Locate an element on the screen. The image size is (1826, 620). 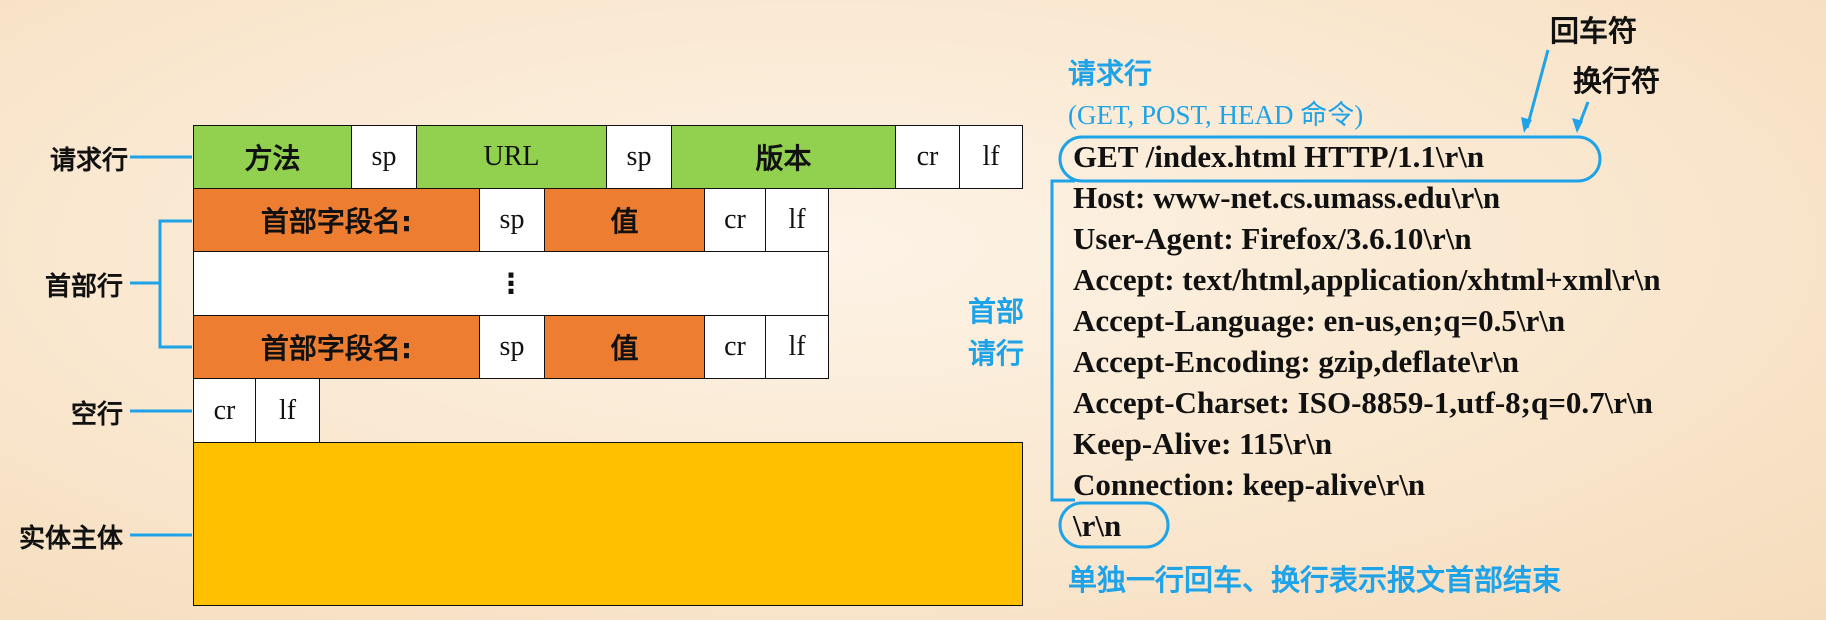
http-header-line: User-Agent: Firefox/3.6.10\r\n is located at coordinates (1272, 238).